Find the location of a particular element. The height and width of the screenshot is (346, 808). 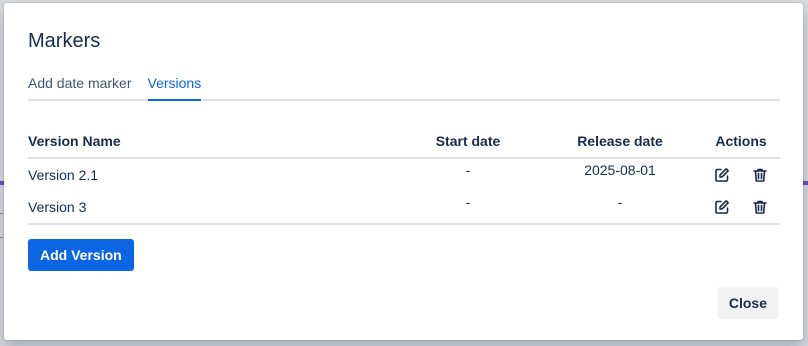

release-date-cell: 2025-08-01 is located at coordinates (620, 174).